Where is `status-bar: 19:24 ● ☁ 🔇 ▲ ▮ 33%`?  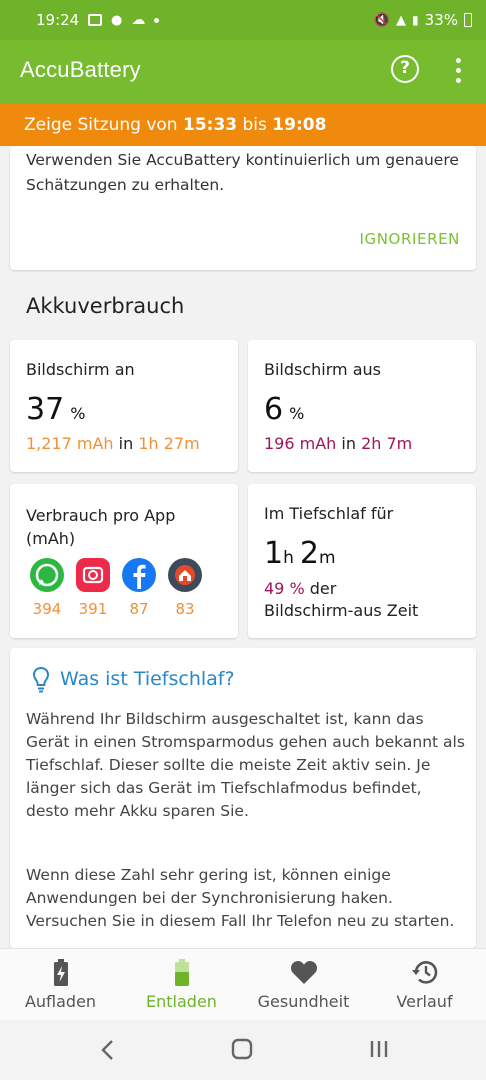
status-bar: 19:24 ● ☁ 🔇 ▲ ▮ 33% is located at coordinates (243, 20).